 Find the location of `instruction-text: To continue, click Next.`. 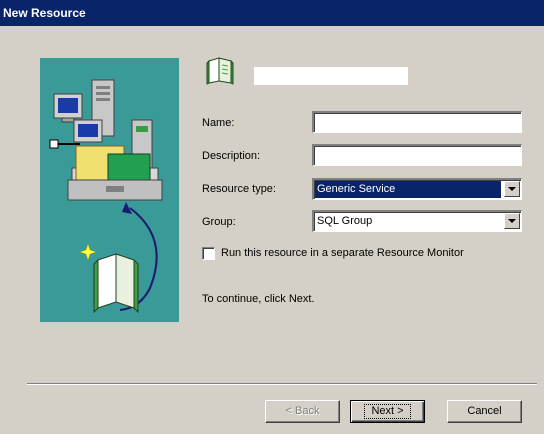

instruction-text: To continue, click Next. is located at coordinates (258, 299).